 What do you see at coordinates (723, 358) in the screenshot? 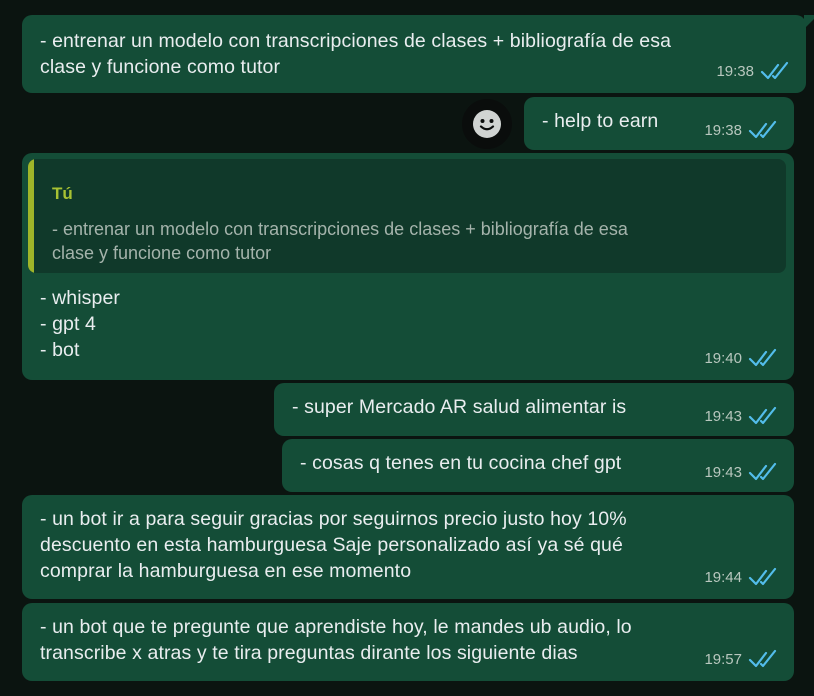
I see `message-time: 19:40` at bounding box center [723, 358].